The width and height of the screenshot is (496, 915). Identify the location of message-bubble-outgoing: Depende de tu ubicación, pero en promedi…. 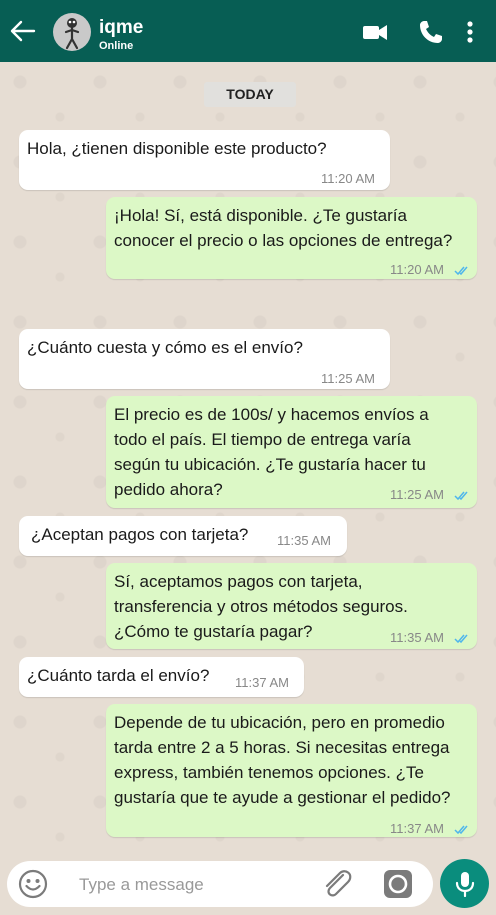
(291, 770).